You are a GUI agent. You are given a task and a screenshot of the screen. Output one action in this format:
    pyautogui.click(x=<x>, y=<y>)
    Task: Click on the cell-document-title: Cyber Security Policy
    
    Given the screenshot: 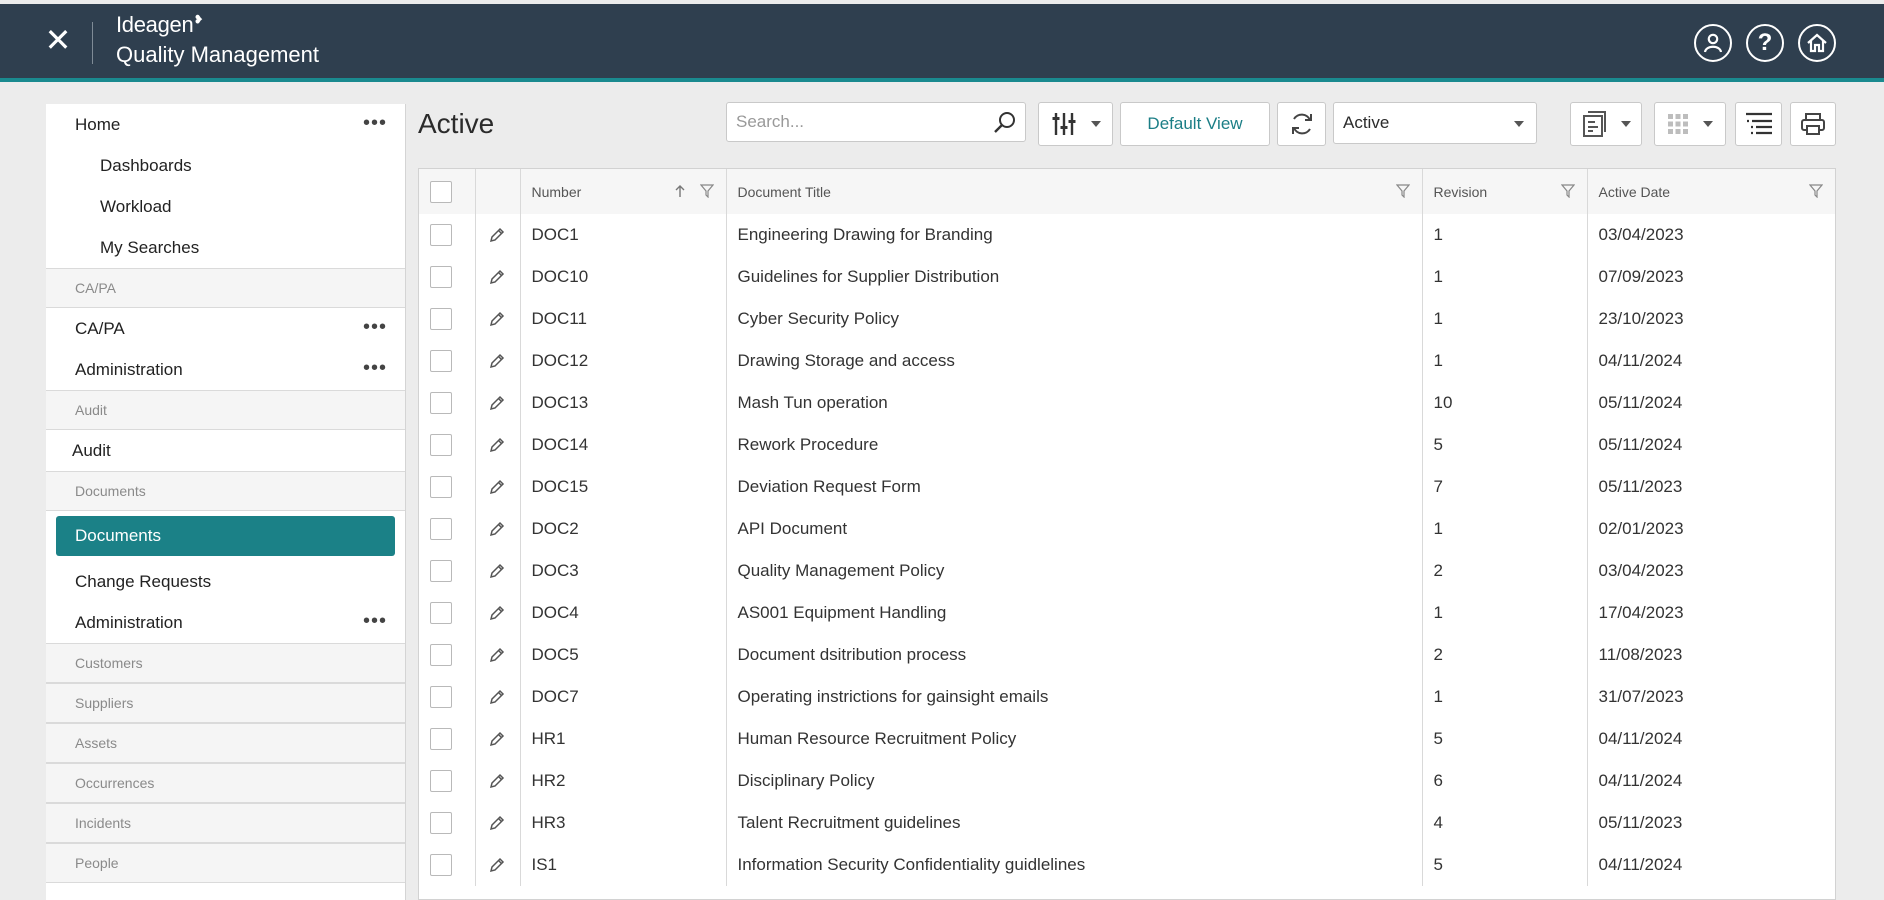 What is the action you would take?
    pyautogui.click(x=1074, y=319)
    